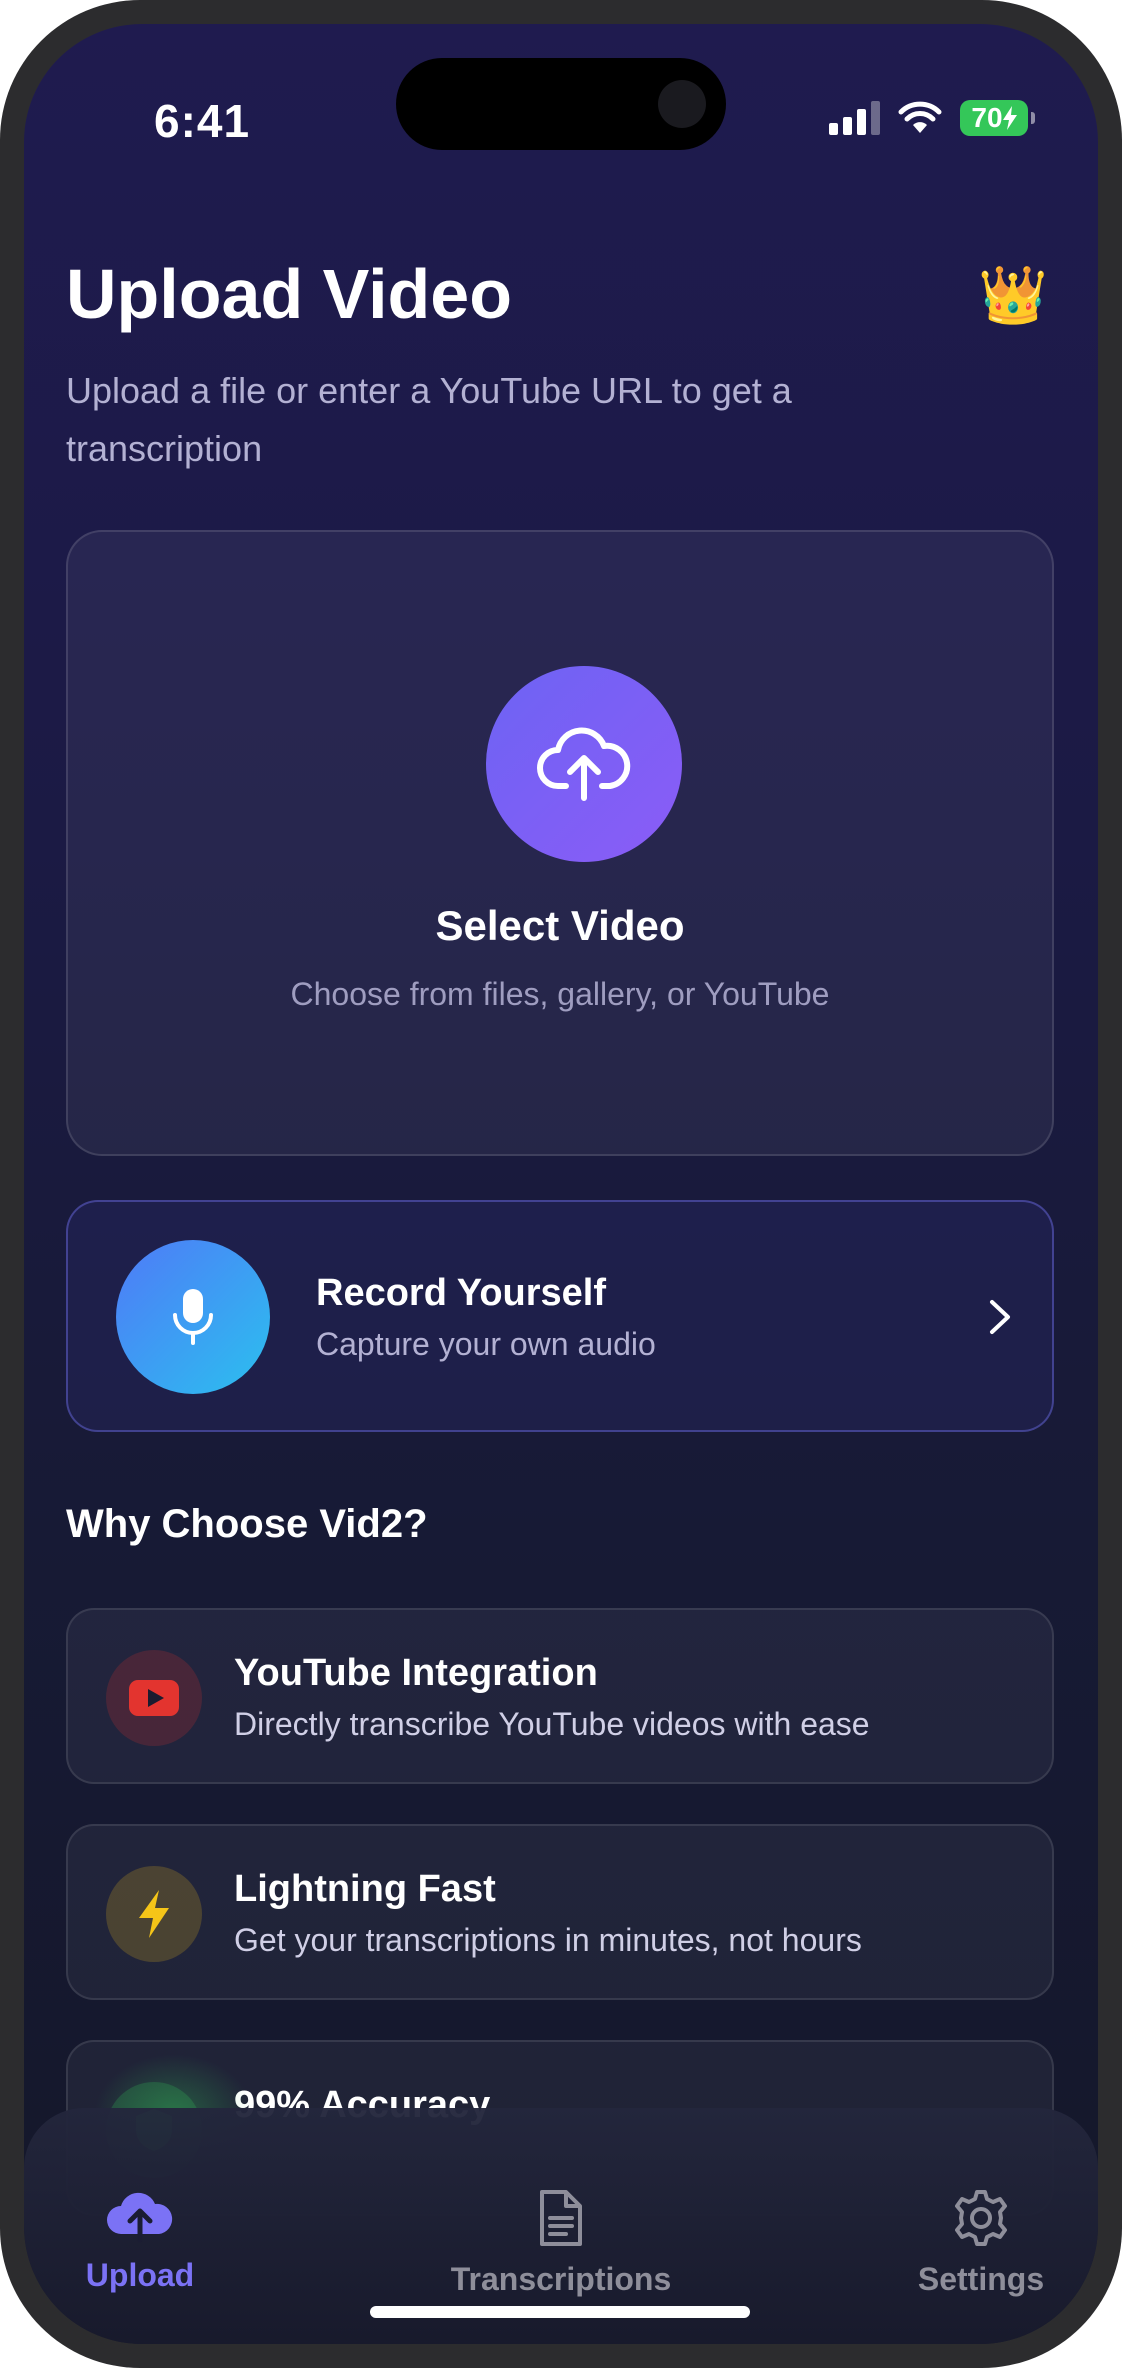 The height and width of the screenshot is (2368, 1122). Describe the element at coordinates (561, 2218) in the screenshot. I see `document-icon` at that location.